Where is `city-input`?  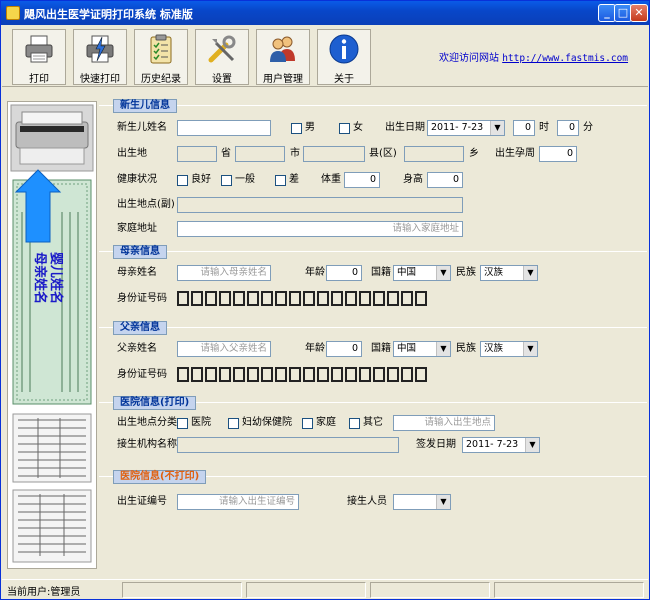 city-input is located at coordinates (260, 154).